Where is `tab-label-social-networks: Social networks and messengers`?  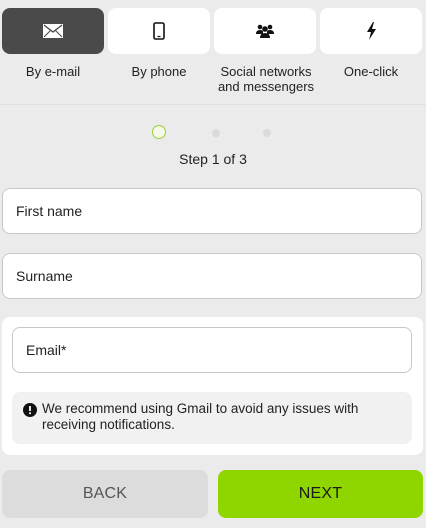
tab-label-social-networks: Social networks and messengers is located at coordinates (266, 79).